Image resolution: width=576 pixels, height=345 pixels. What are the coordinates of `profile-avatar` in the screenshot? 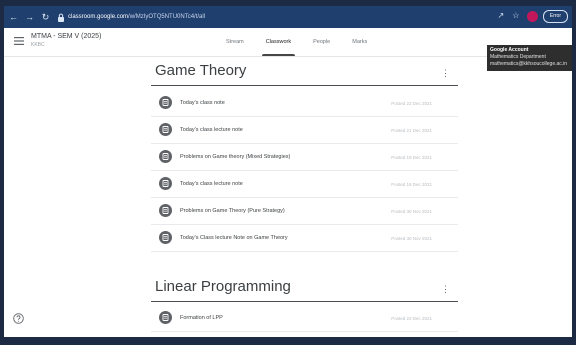 It's located at (532, 16).